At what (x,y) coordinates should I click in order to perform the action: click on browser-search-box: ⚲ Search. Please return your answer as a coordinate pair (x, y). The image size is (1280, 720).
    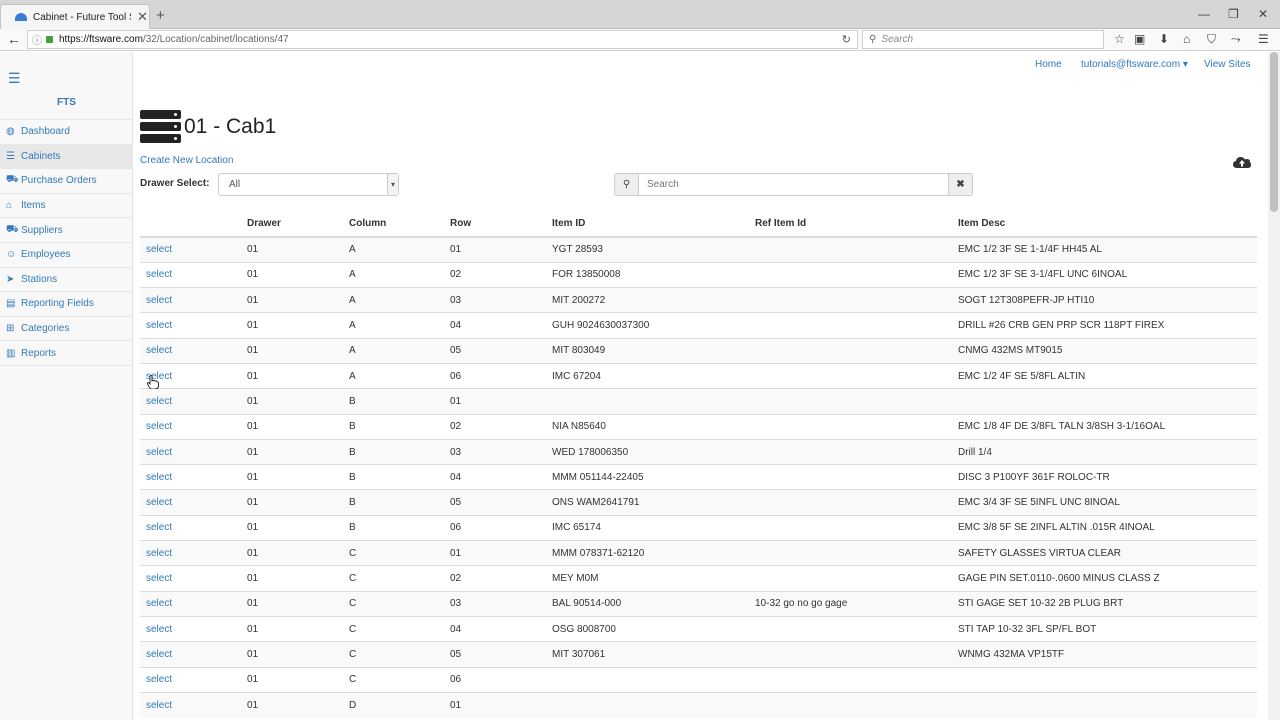
    Looking at the image, I should click on (983, 39).